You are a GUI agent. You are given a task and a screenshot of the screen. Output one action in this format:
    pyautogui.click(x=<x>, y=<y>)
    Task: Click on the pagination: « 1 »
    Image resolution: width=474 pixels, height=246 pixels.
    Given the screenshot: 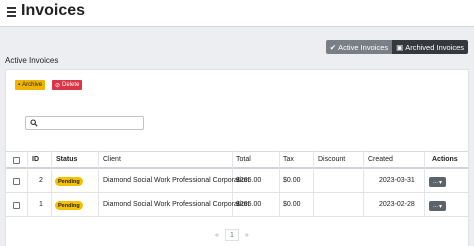 What is the action you would take?
    pyautogui.click(x=232, y=235)
    